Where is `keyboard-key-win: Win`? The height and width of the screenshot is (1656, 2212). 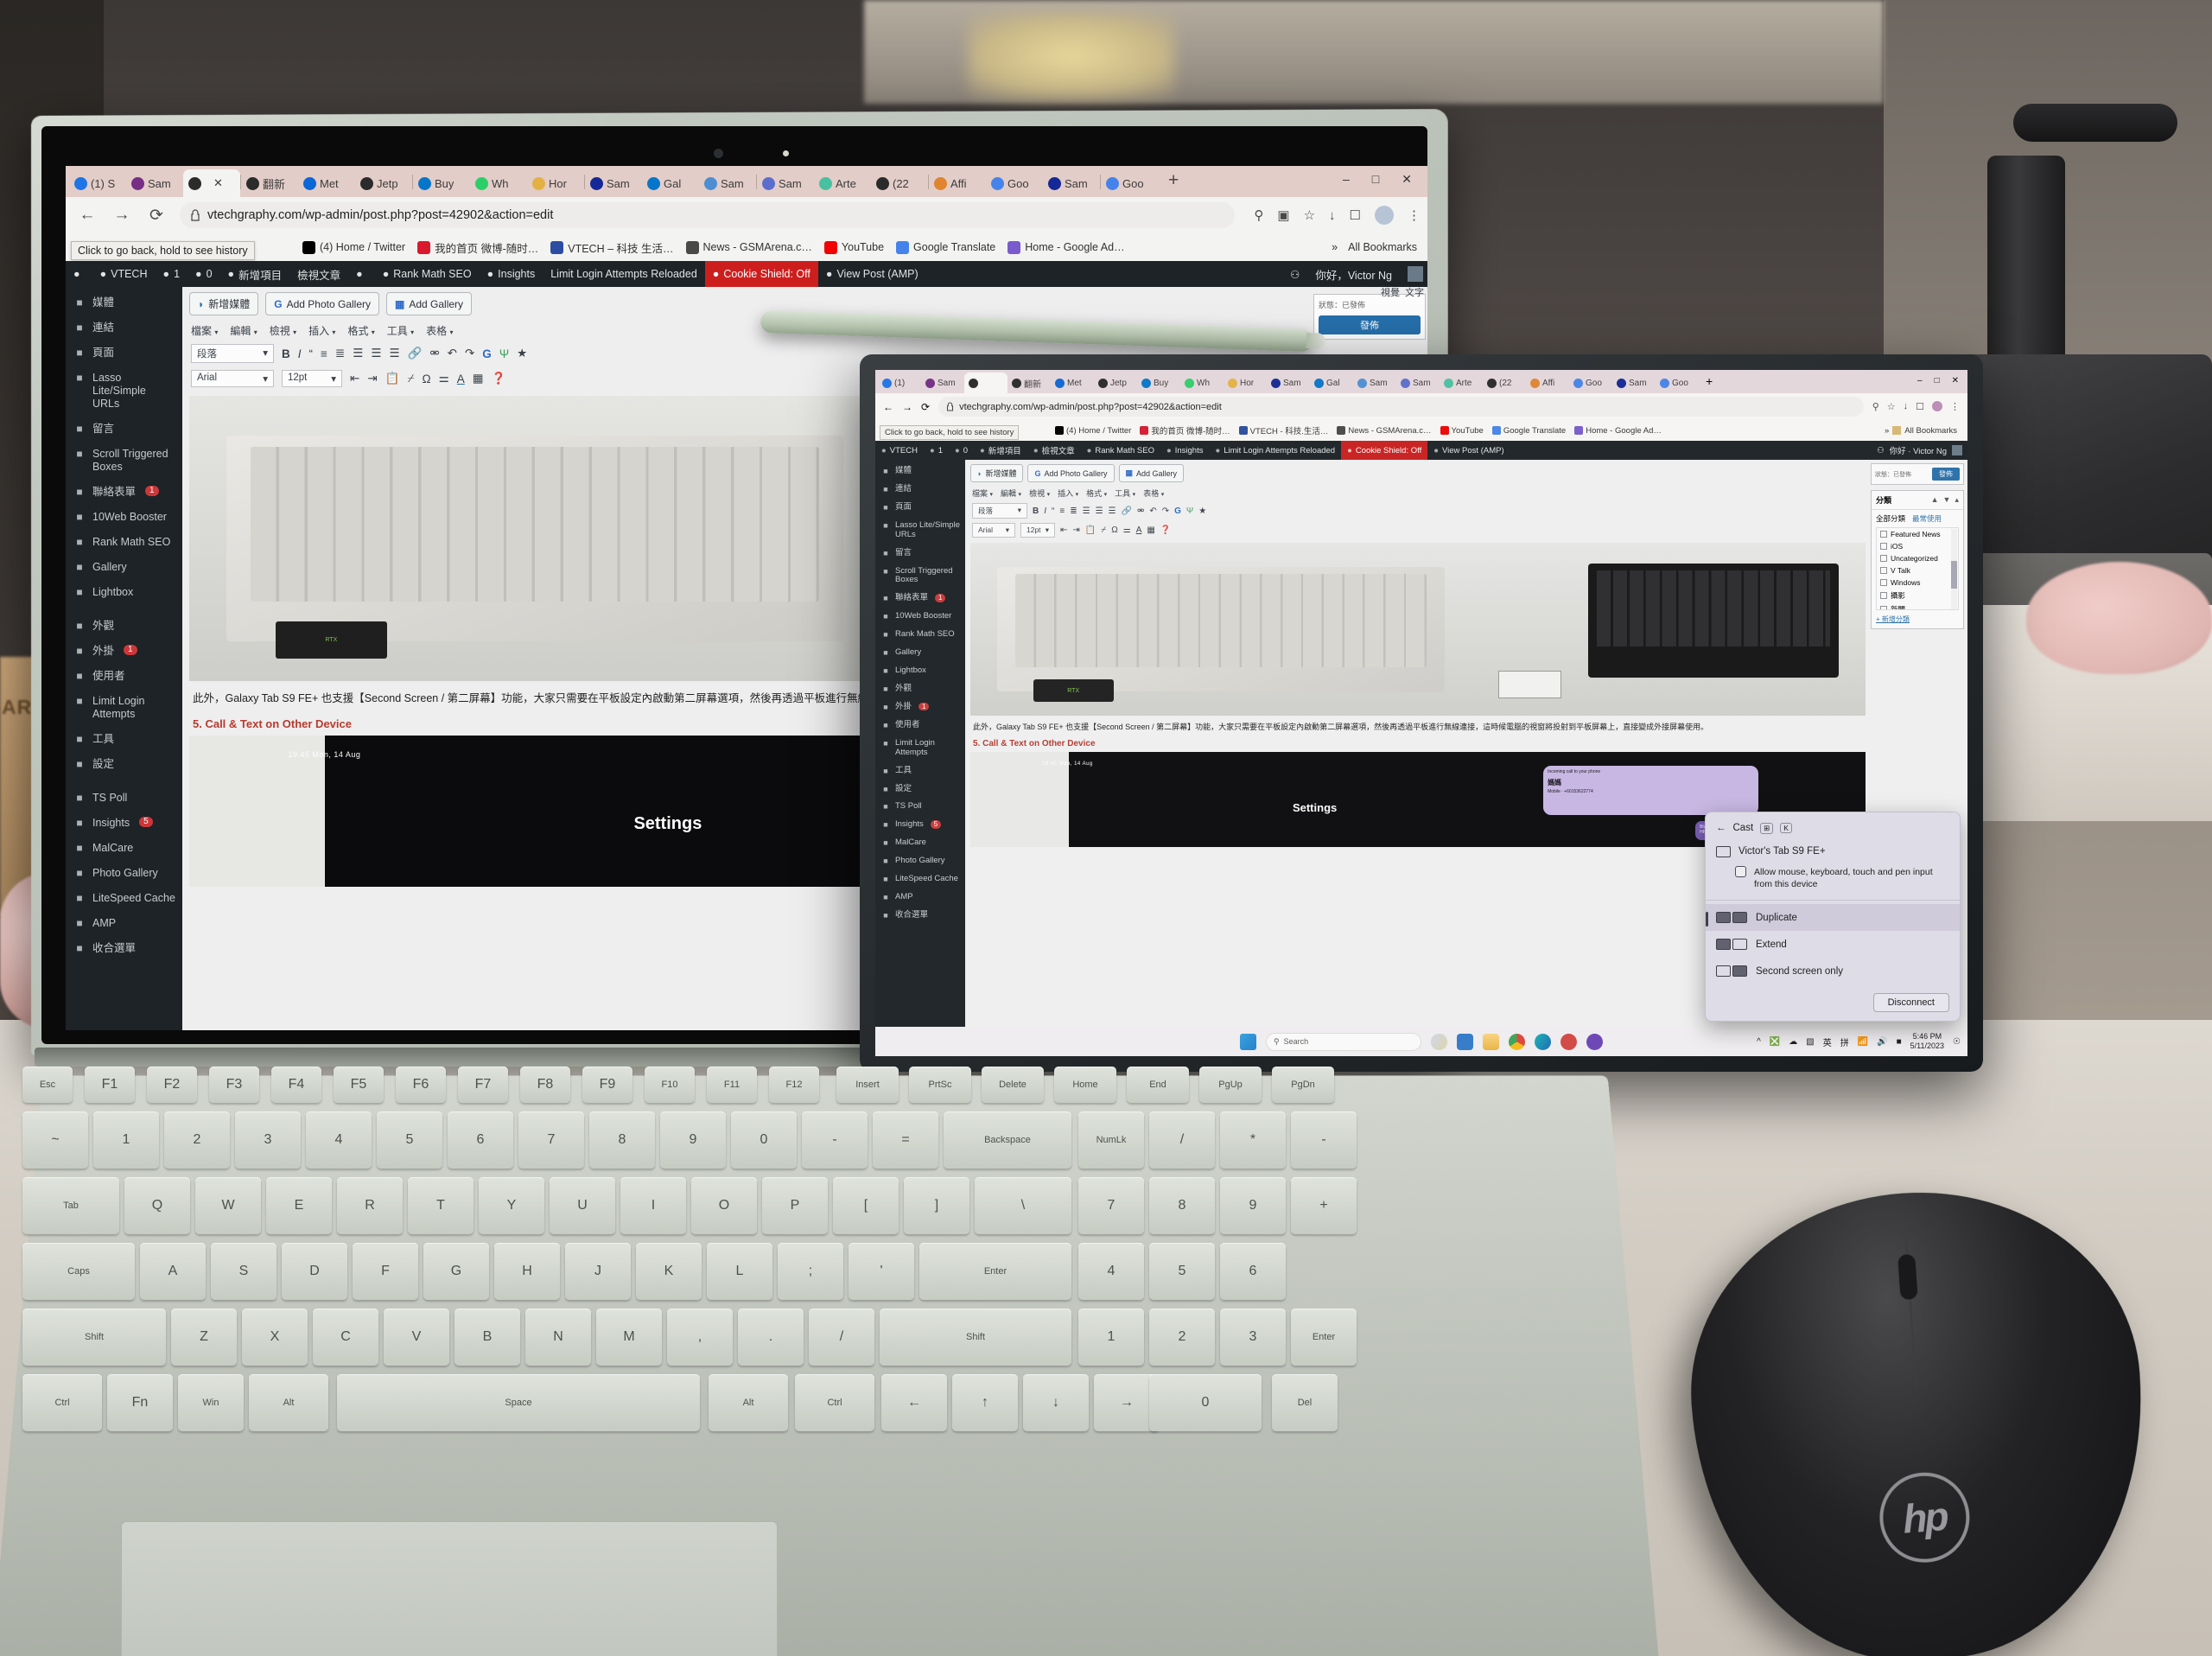
keyboard-key-win: Win is located at coordinates (211, 1402).